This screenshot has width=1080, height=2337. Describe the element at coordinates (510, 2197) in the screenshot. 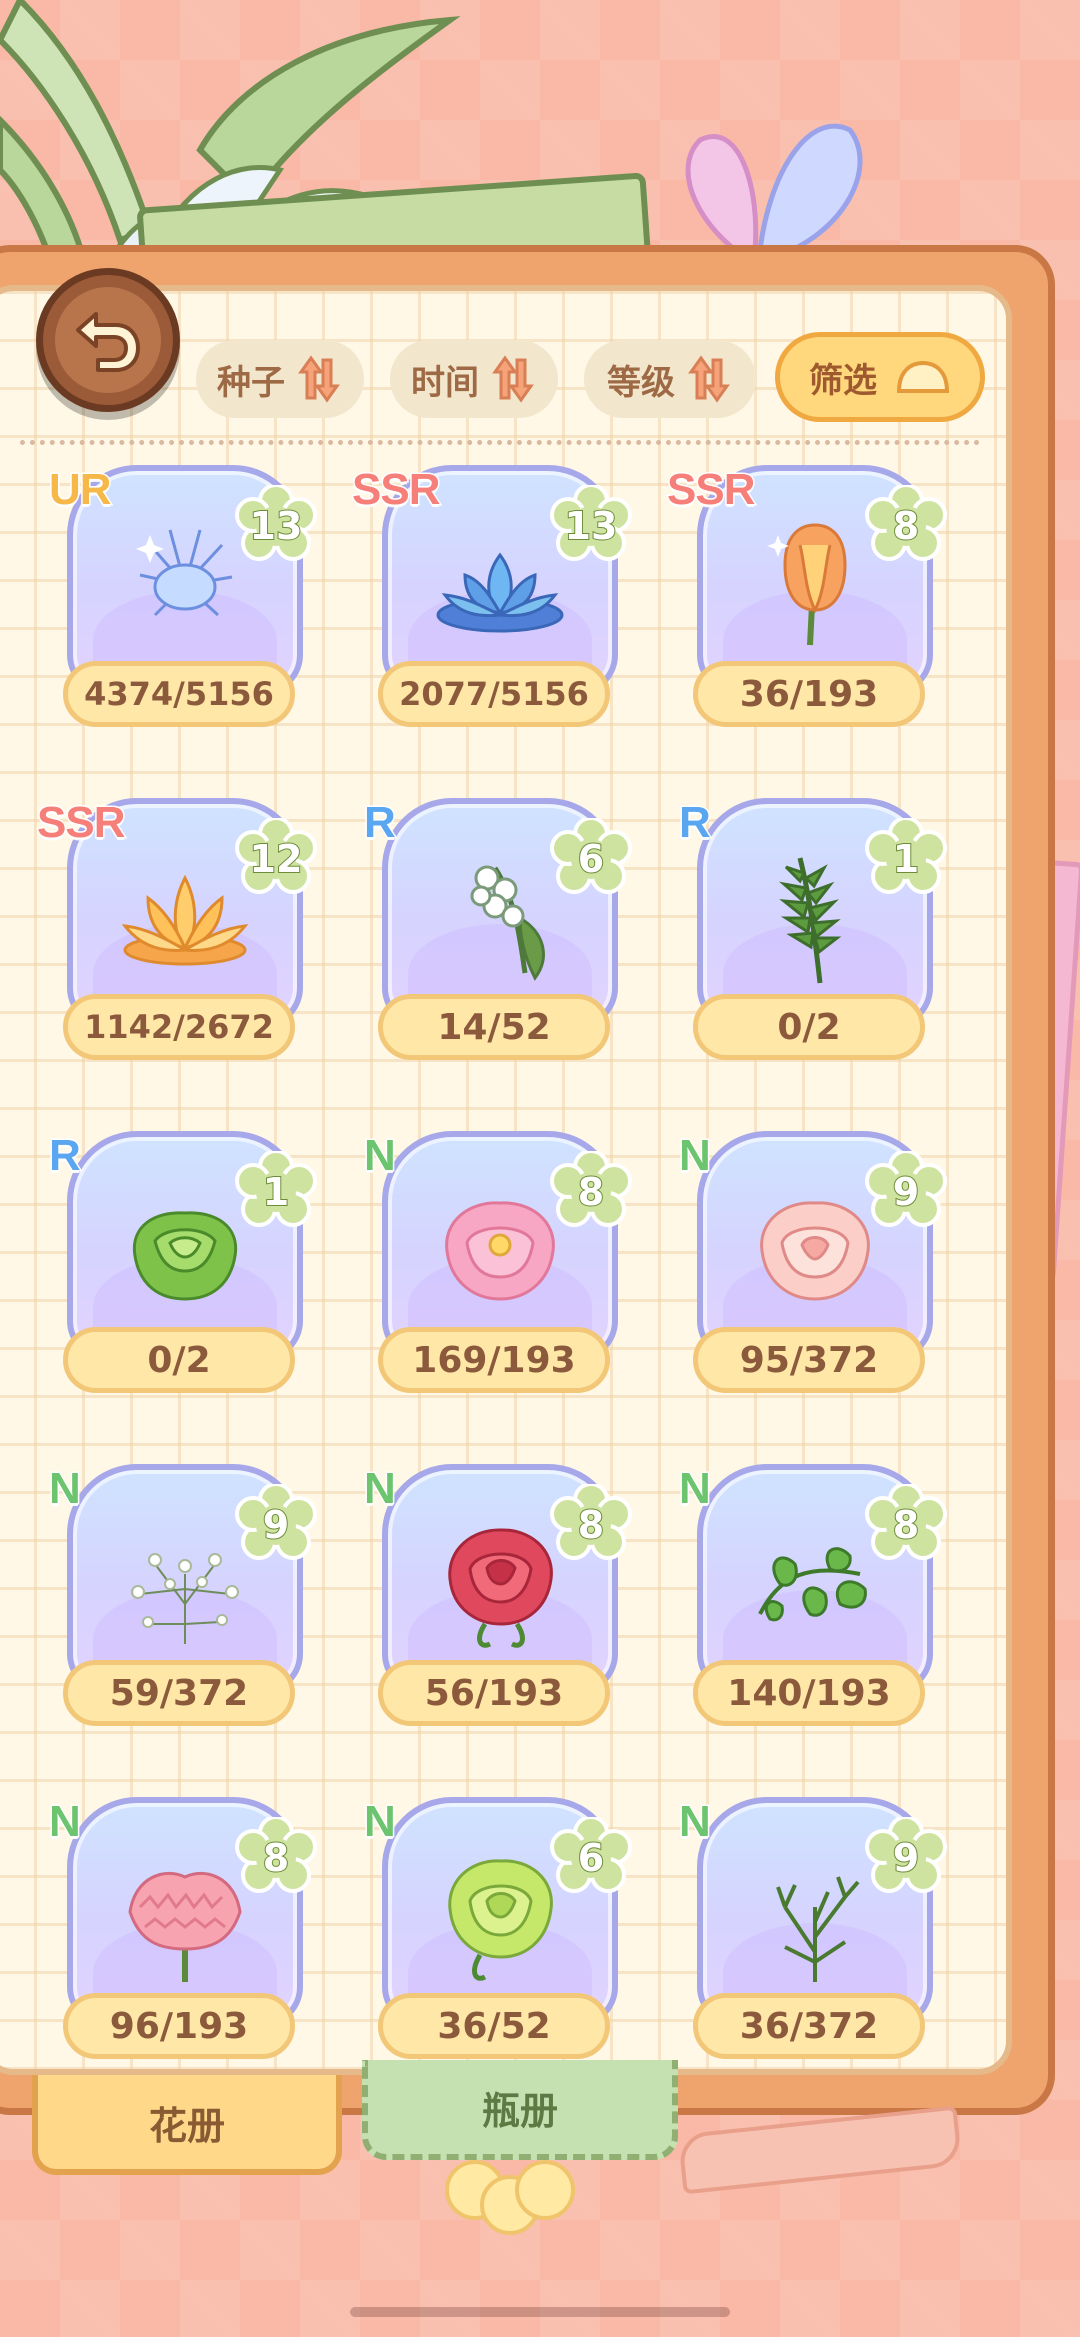

I see `flower-decoration` at that location.